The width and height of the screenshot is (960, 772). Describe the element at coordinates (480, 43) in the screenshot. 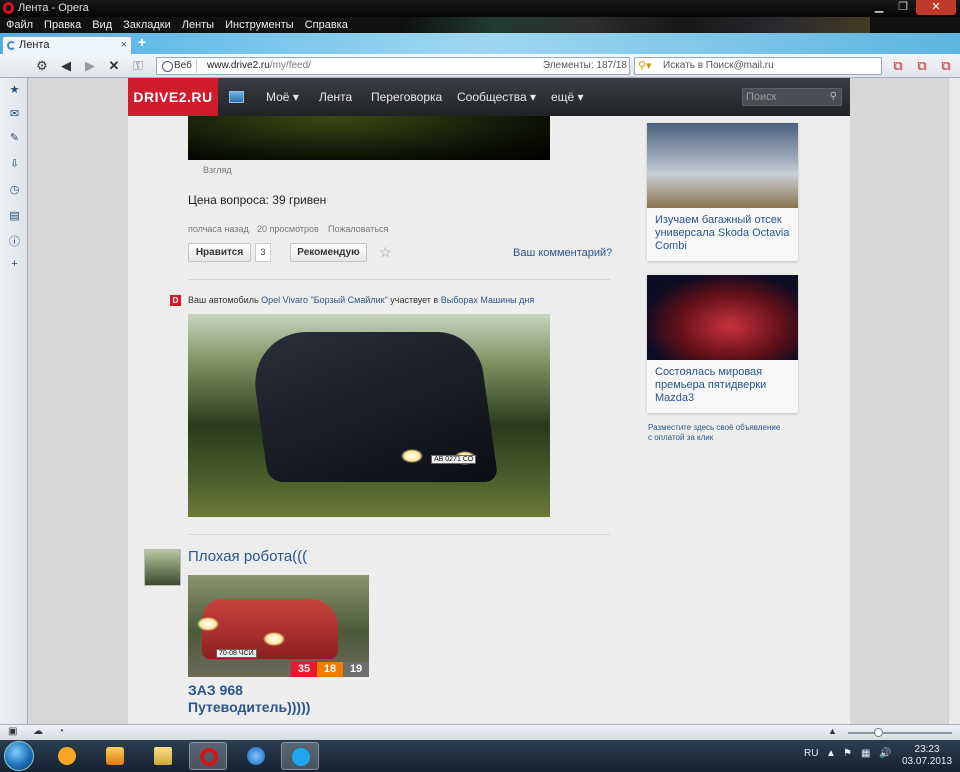

I see `tab-bar: Лента × +` at that location.